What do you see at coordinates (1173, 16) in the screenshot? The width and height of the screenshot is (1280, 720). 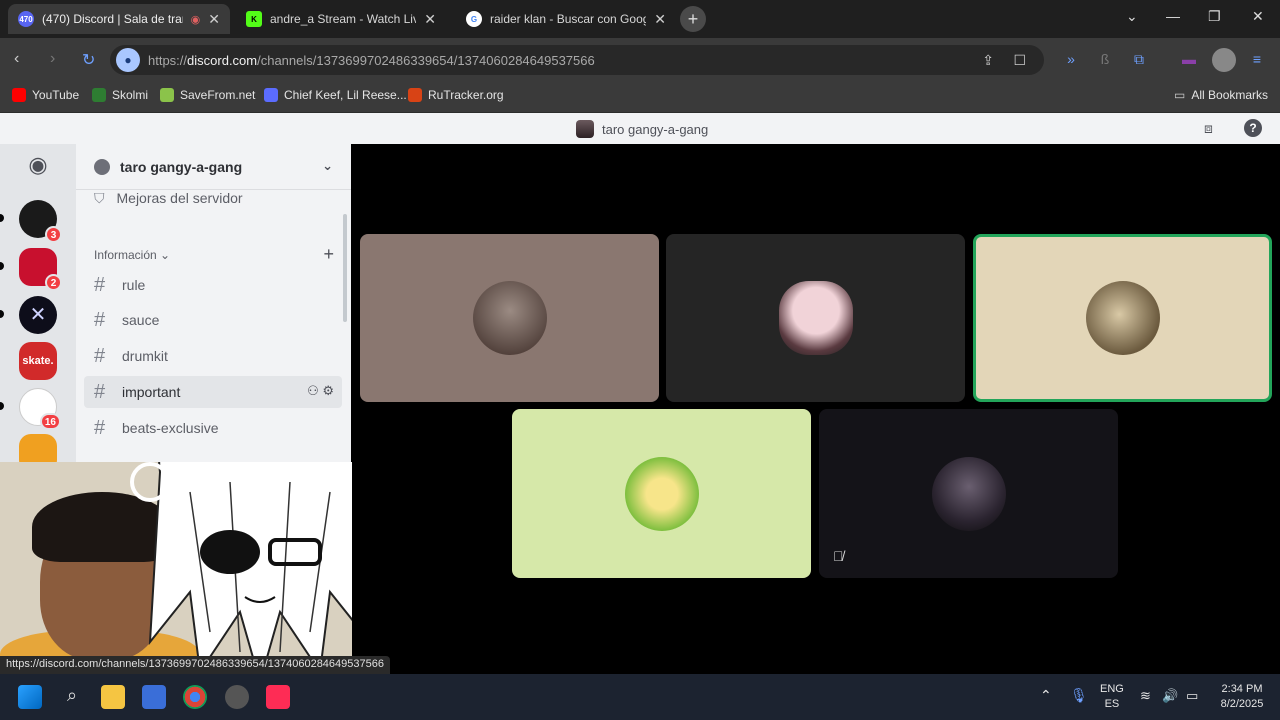 I see `minimize-icon: —` at bounding box center [1173, 16].